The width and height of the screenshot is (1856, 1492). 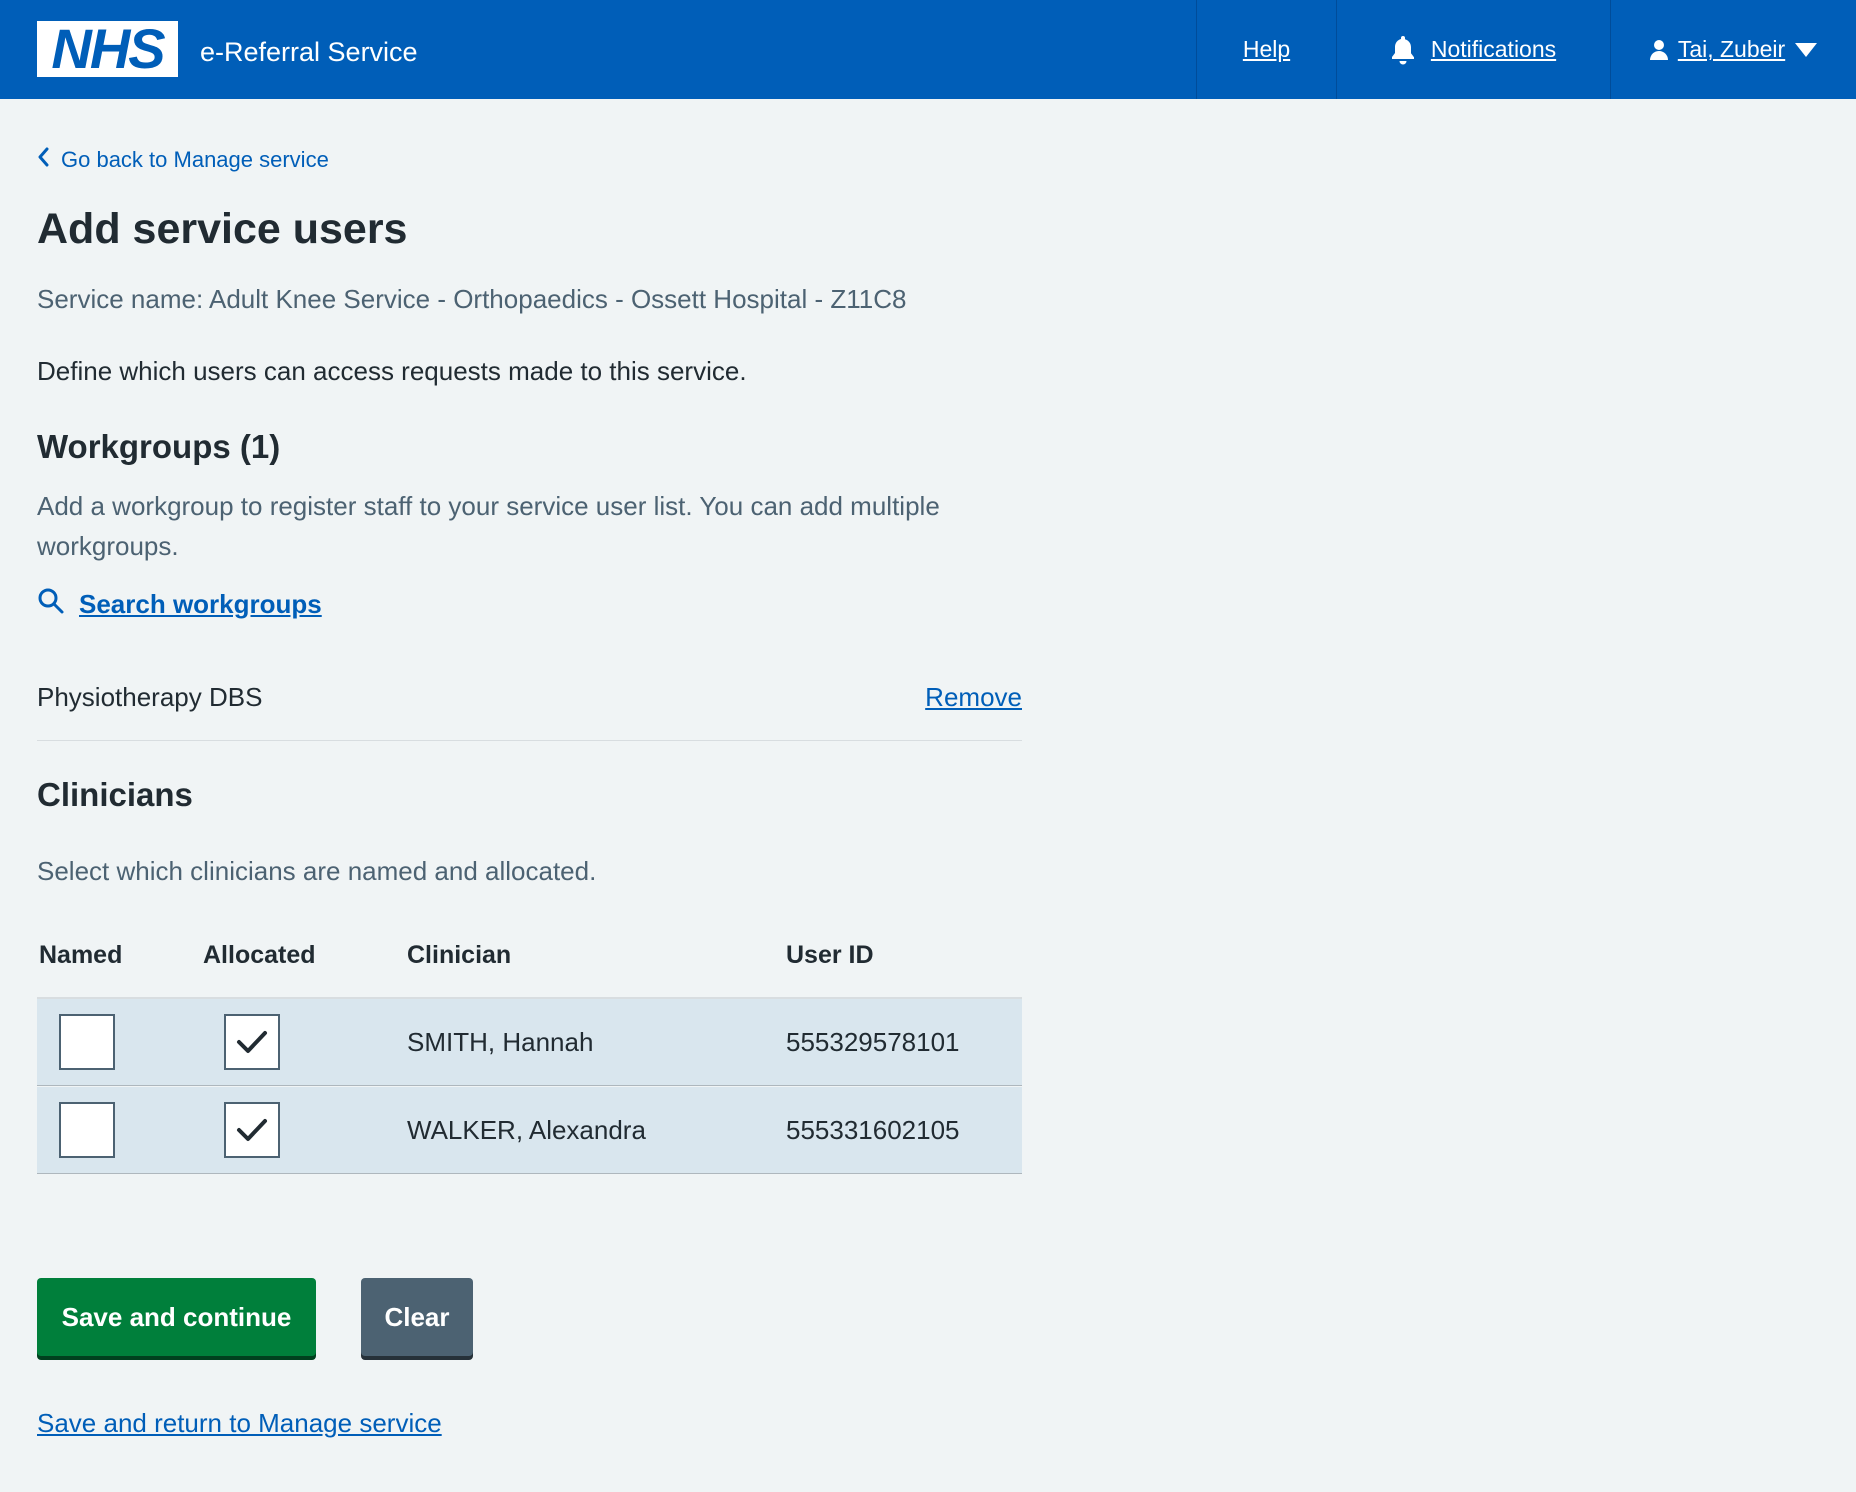 I want to click on notifications-link: Notifications, so click(x=1493, y=49).